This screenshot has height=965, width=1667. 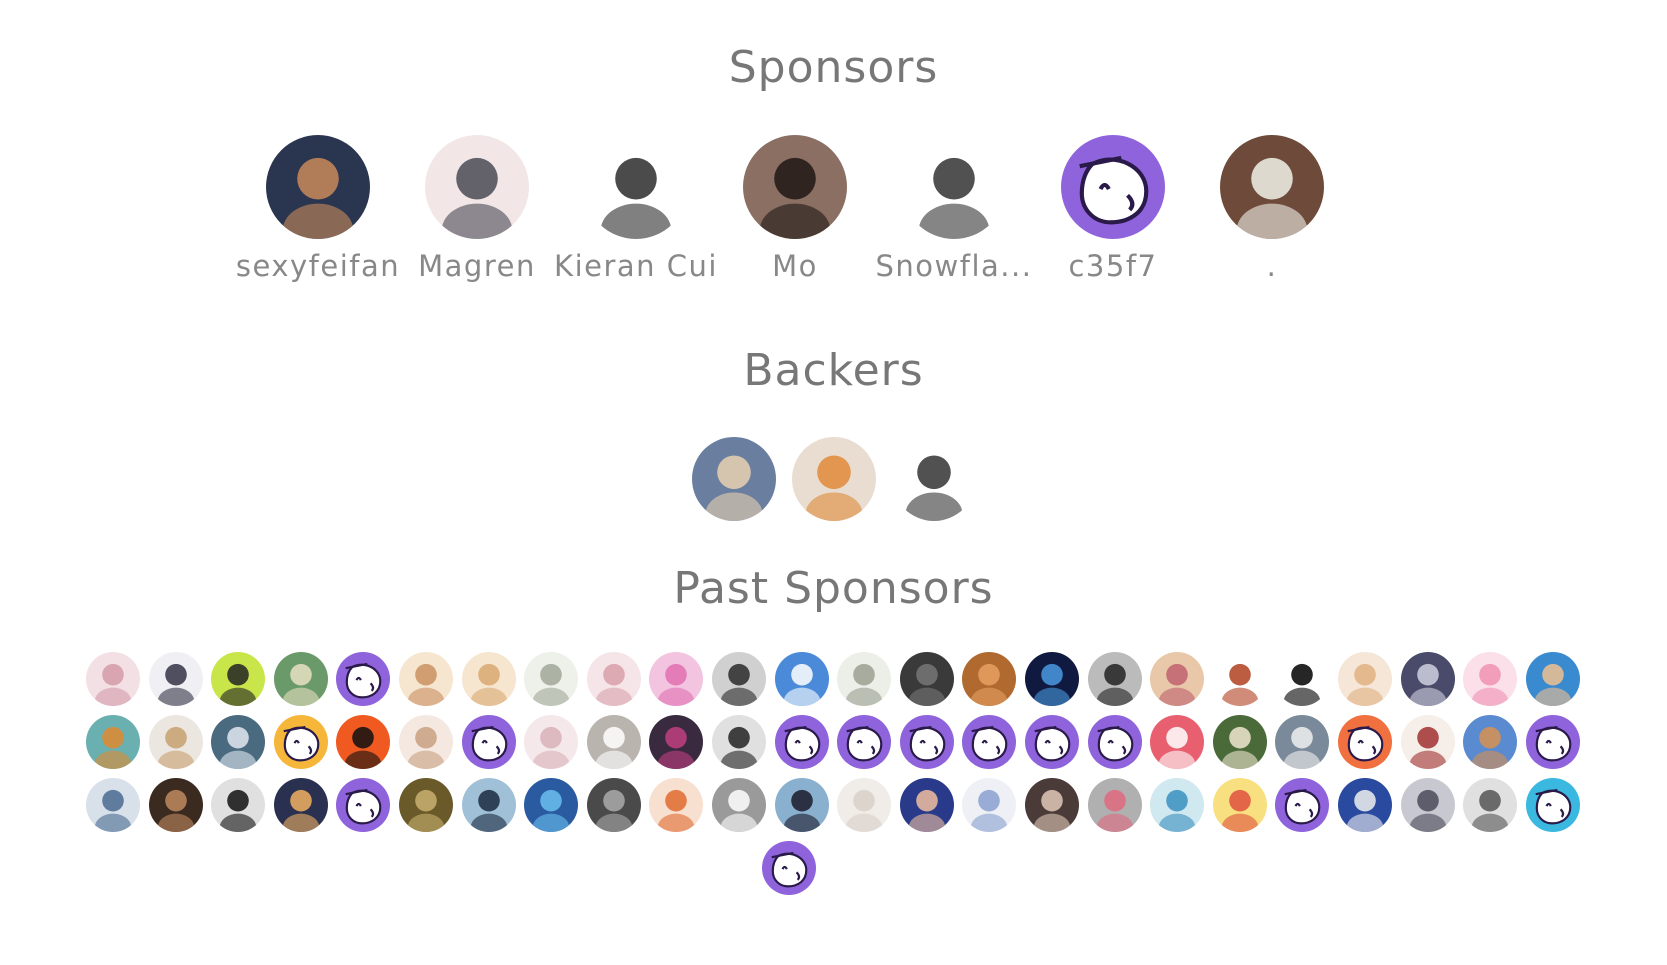 I want to click on sponsor-item: ., so click(x=1272, y=209).